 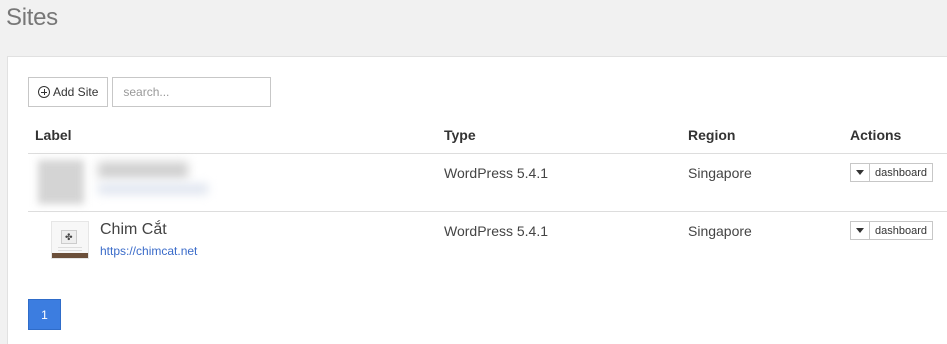 What do you see at coordinates (44, 92) in the screenshot?
I see `plus-circle-icon` at bounding box center [44, 92].